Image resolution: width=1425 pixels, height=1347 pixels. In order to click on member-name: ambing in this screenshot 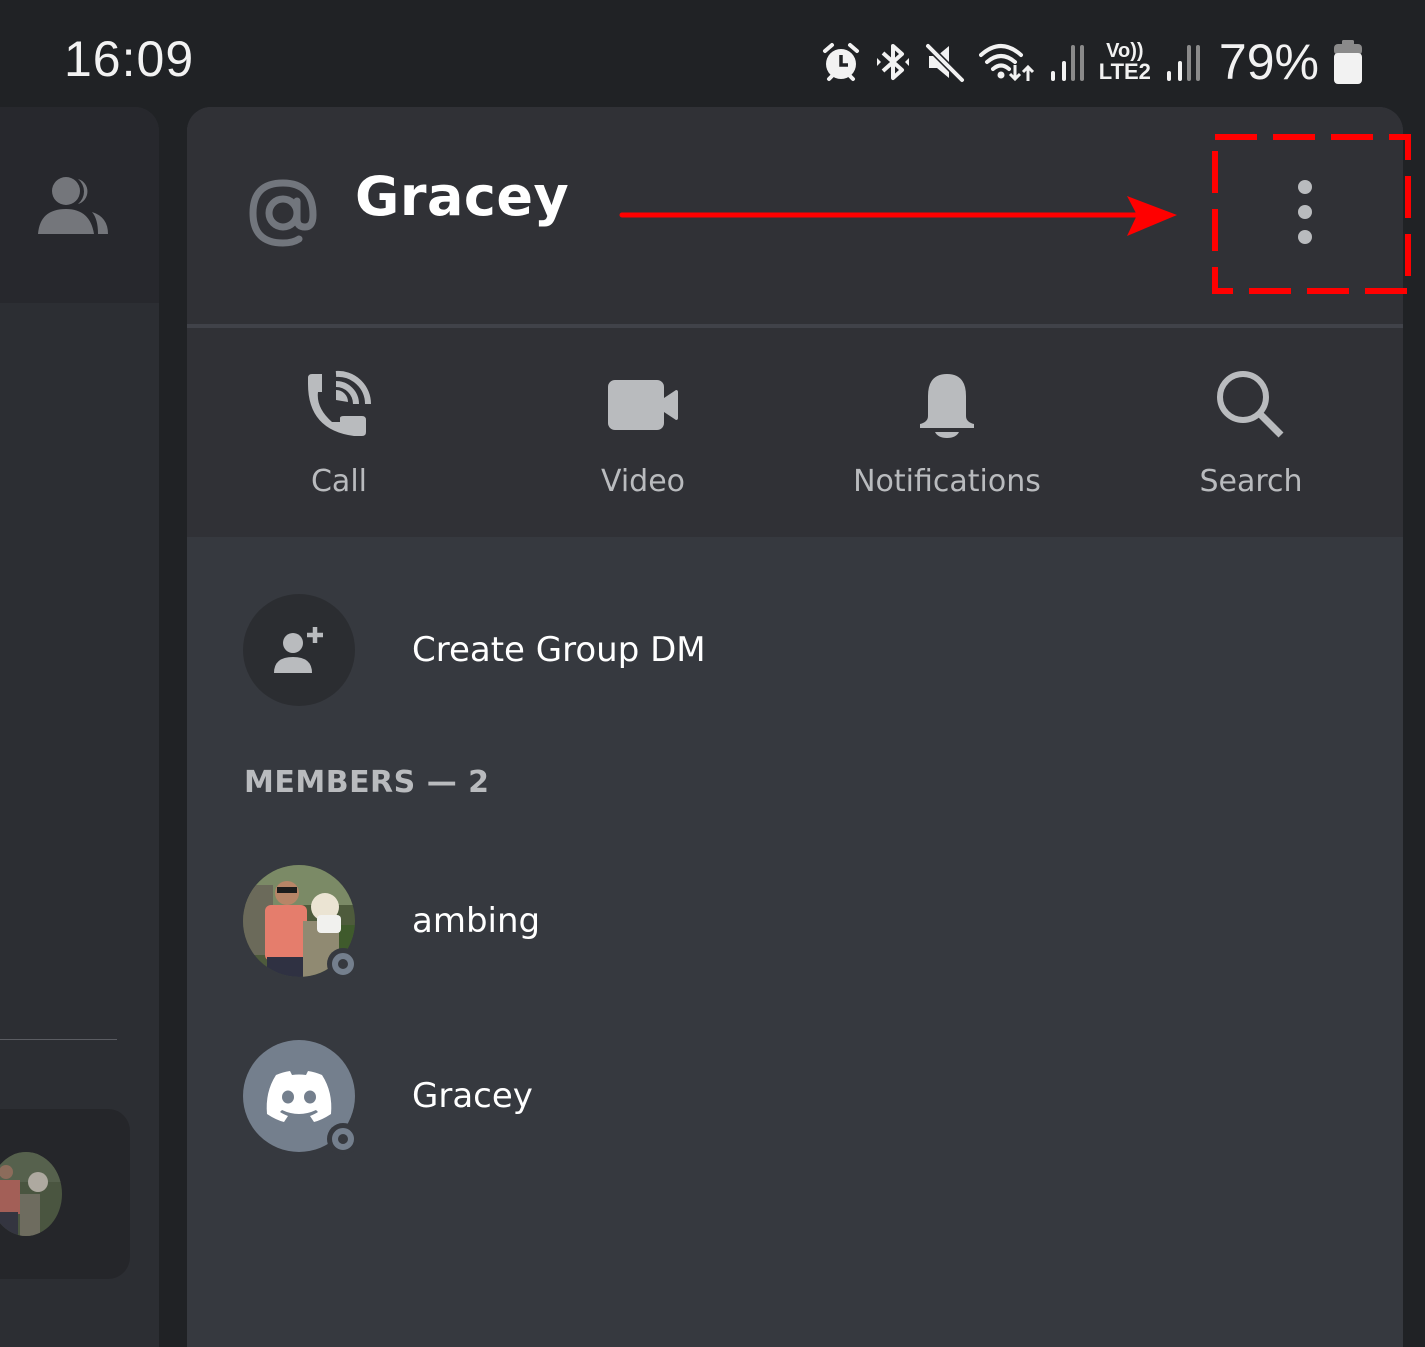, I will do `click(476, 921)`.